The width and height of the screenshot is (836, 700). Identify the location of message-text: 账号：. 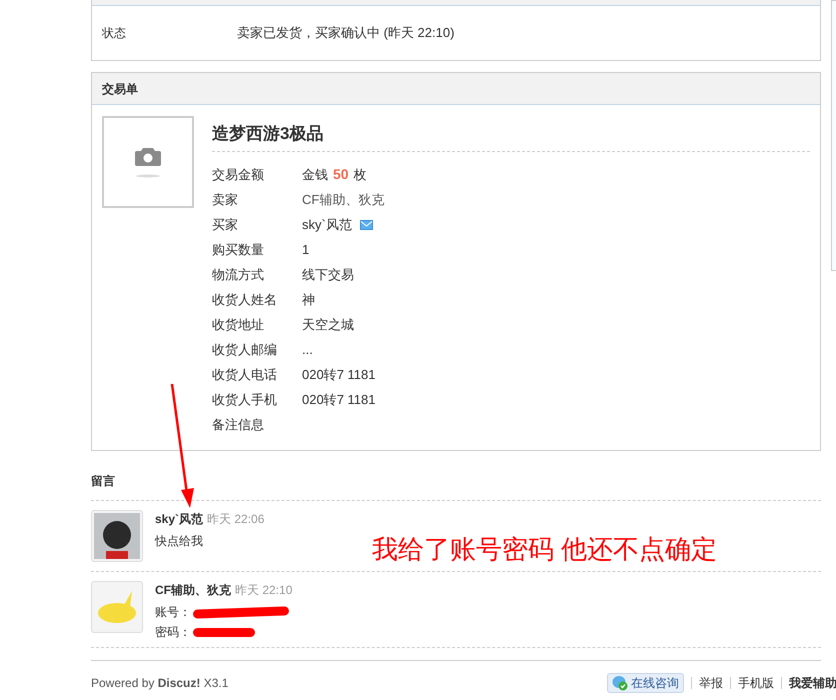
(173, 612).